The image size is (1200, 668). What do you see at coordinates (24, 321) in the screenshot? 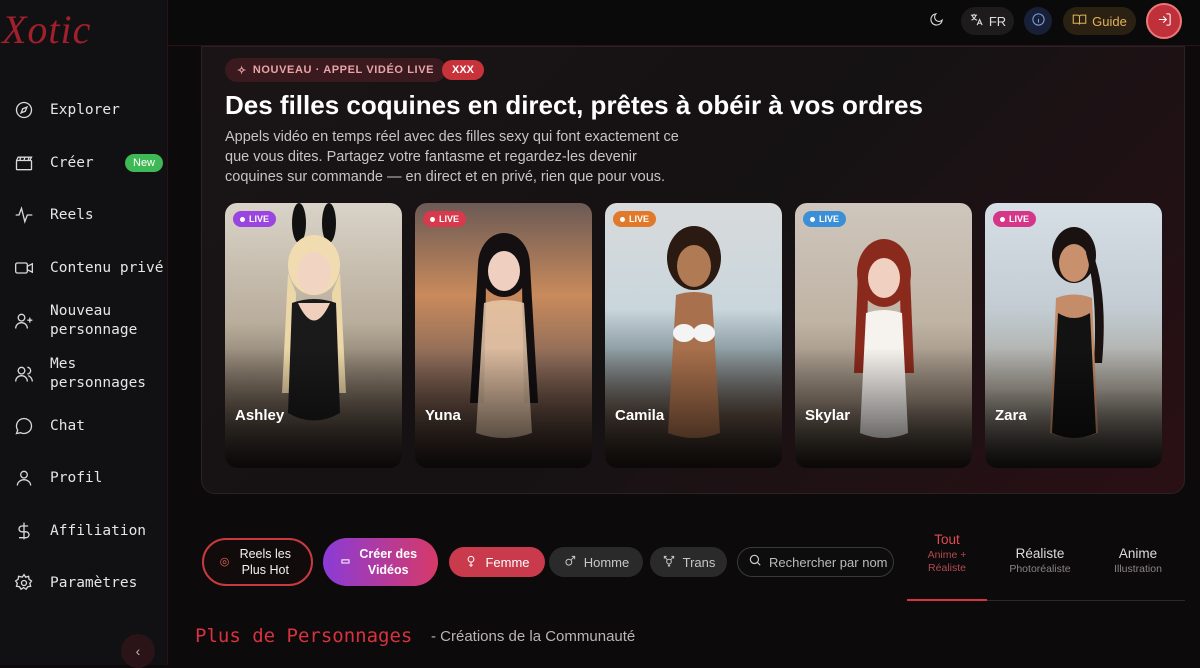
I see `user-plus-icon` at bounding box center [24, 321].